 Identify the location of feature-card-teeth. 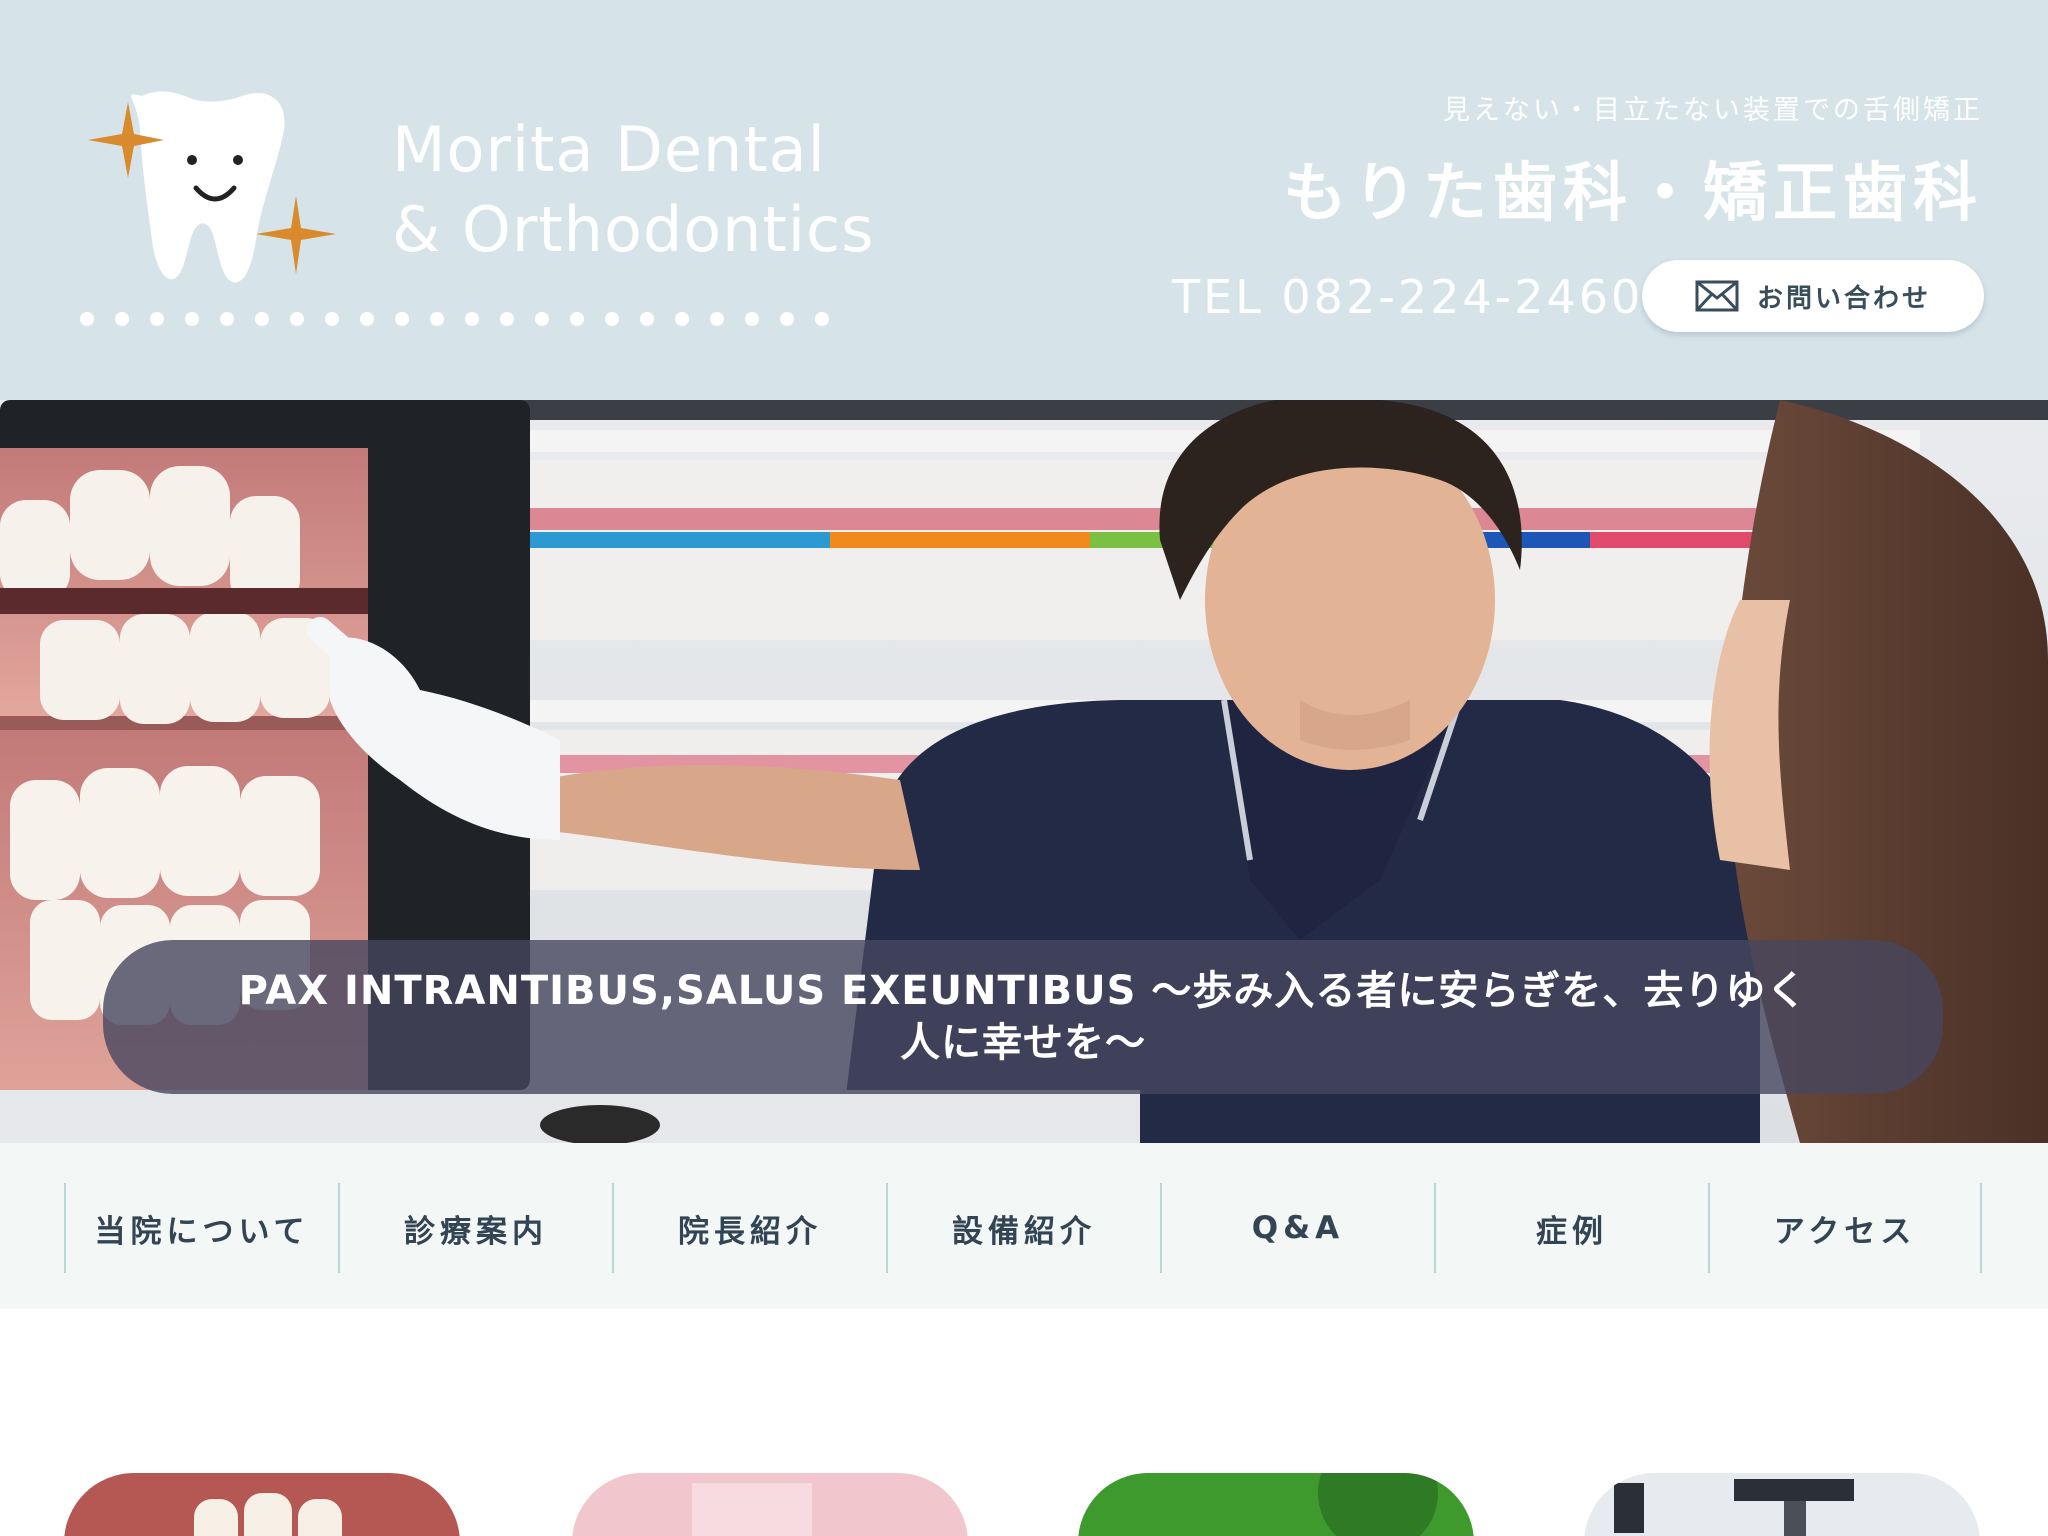
(262, 1504).